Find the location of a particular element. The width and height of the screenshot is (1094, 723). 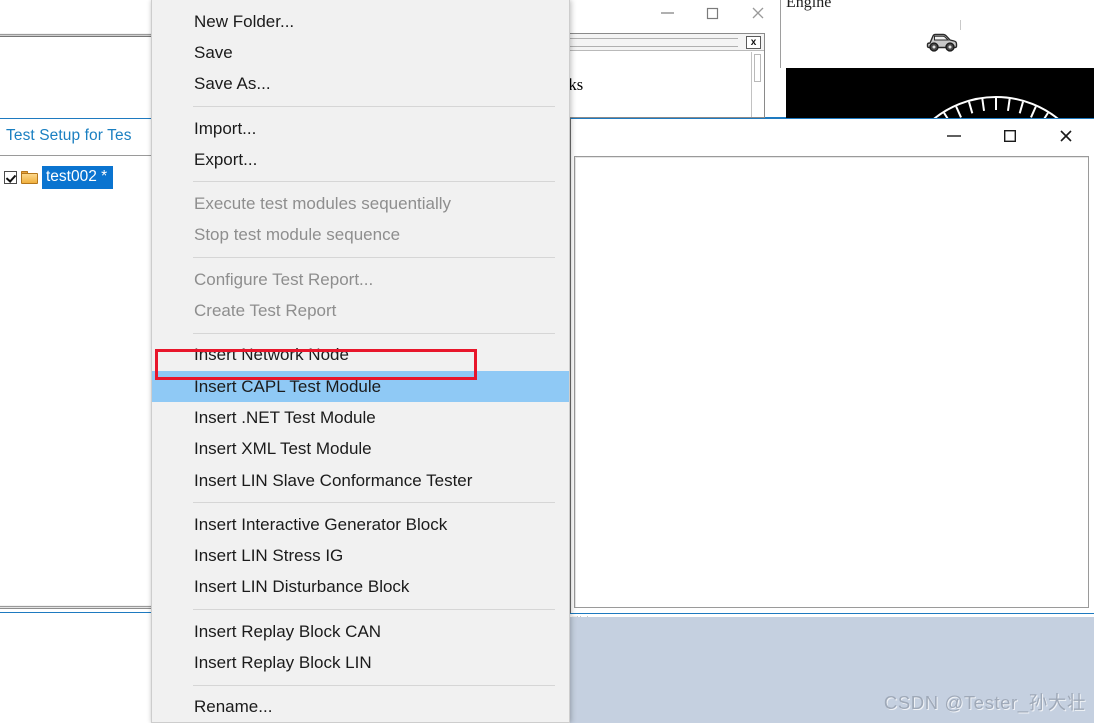

menu-item-label: Save is located at coordinates (213, 52).